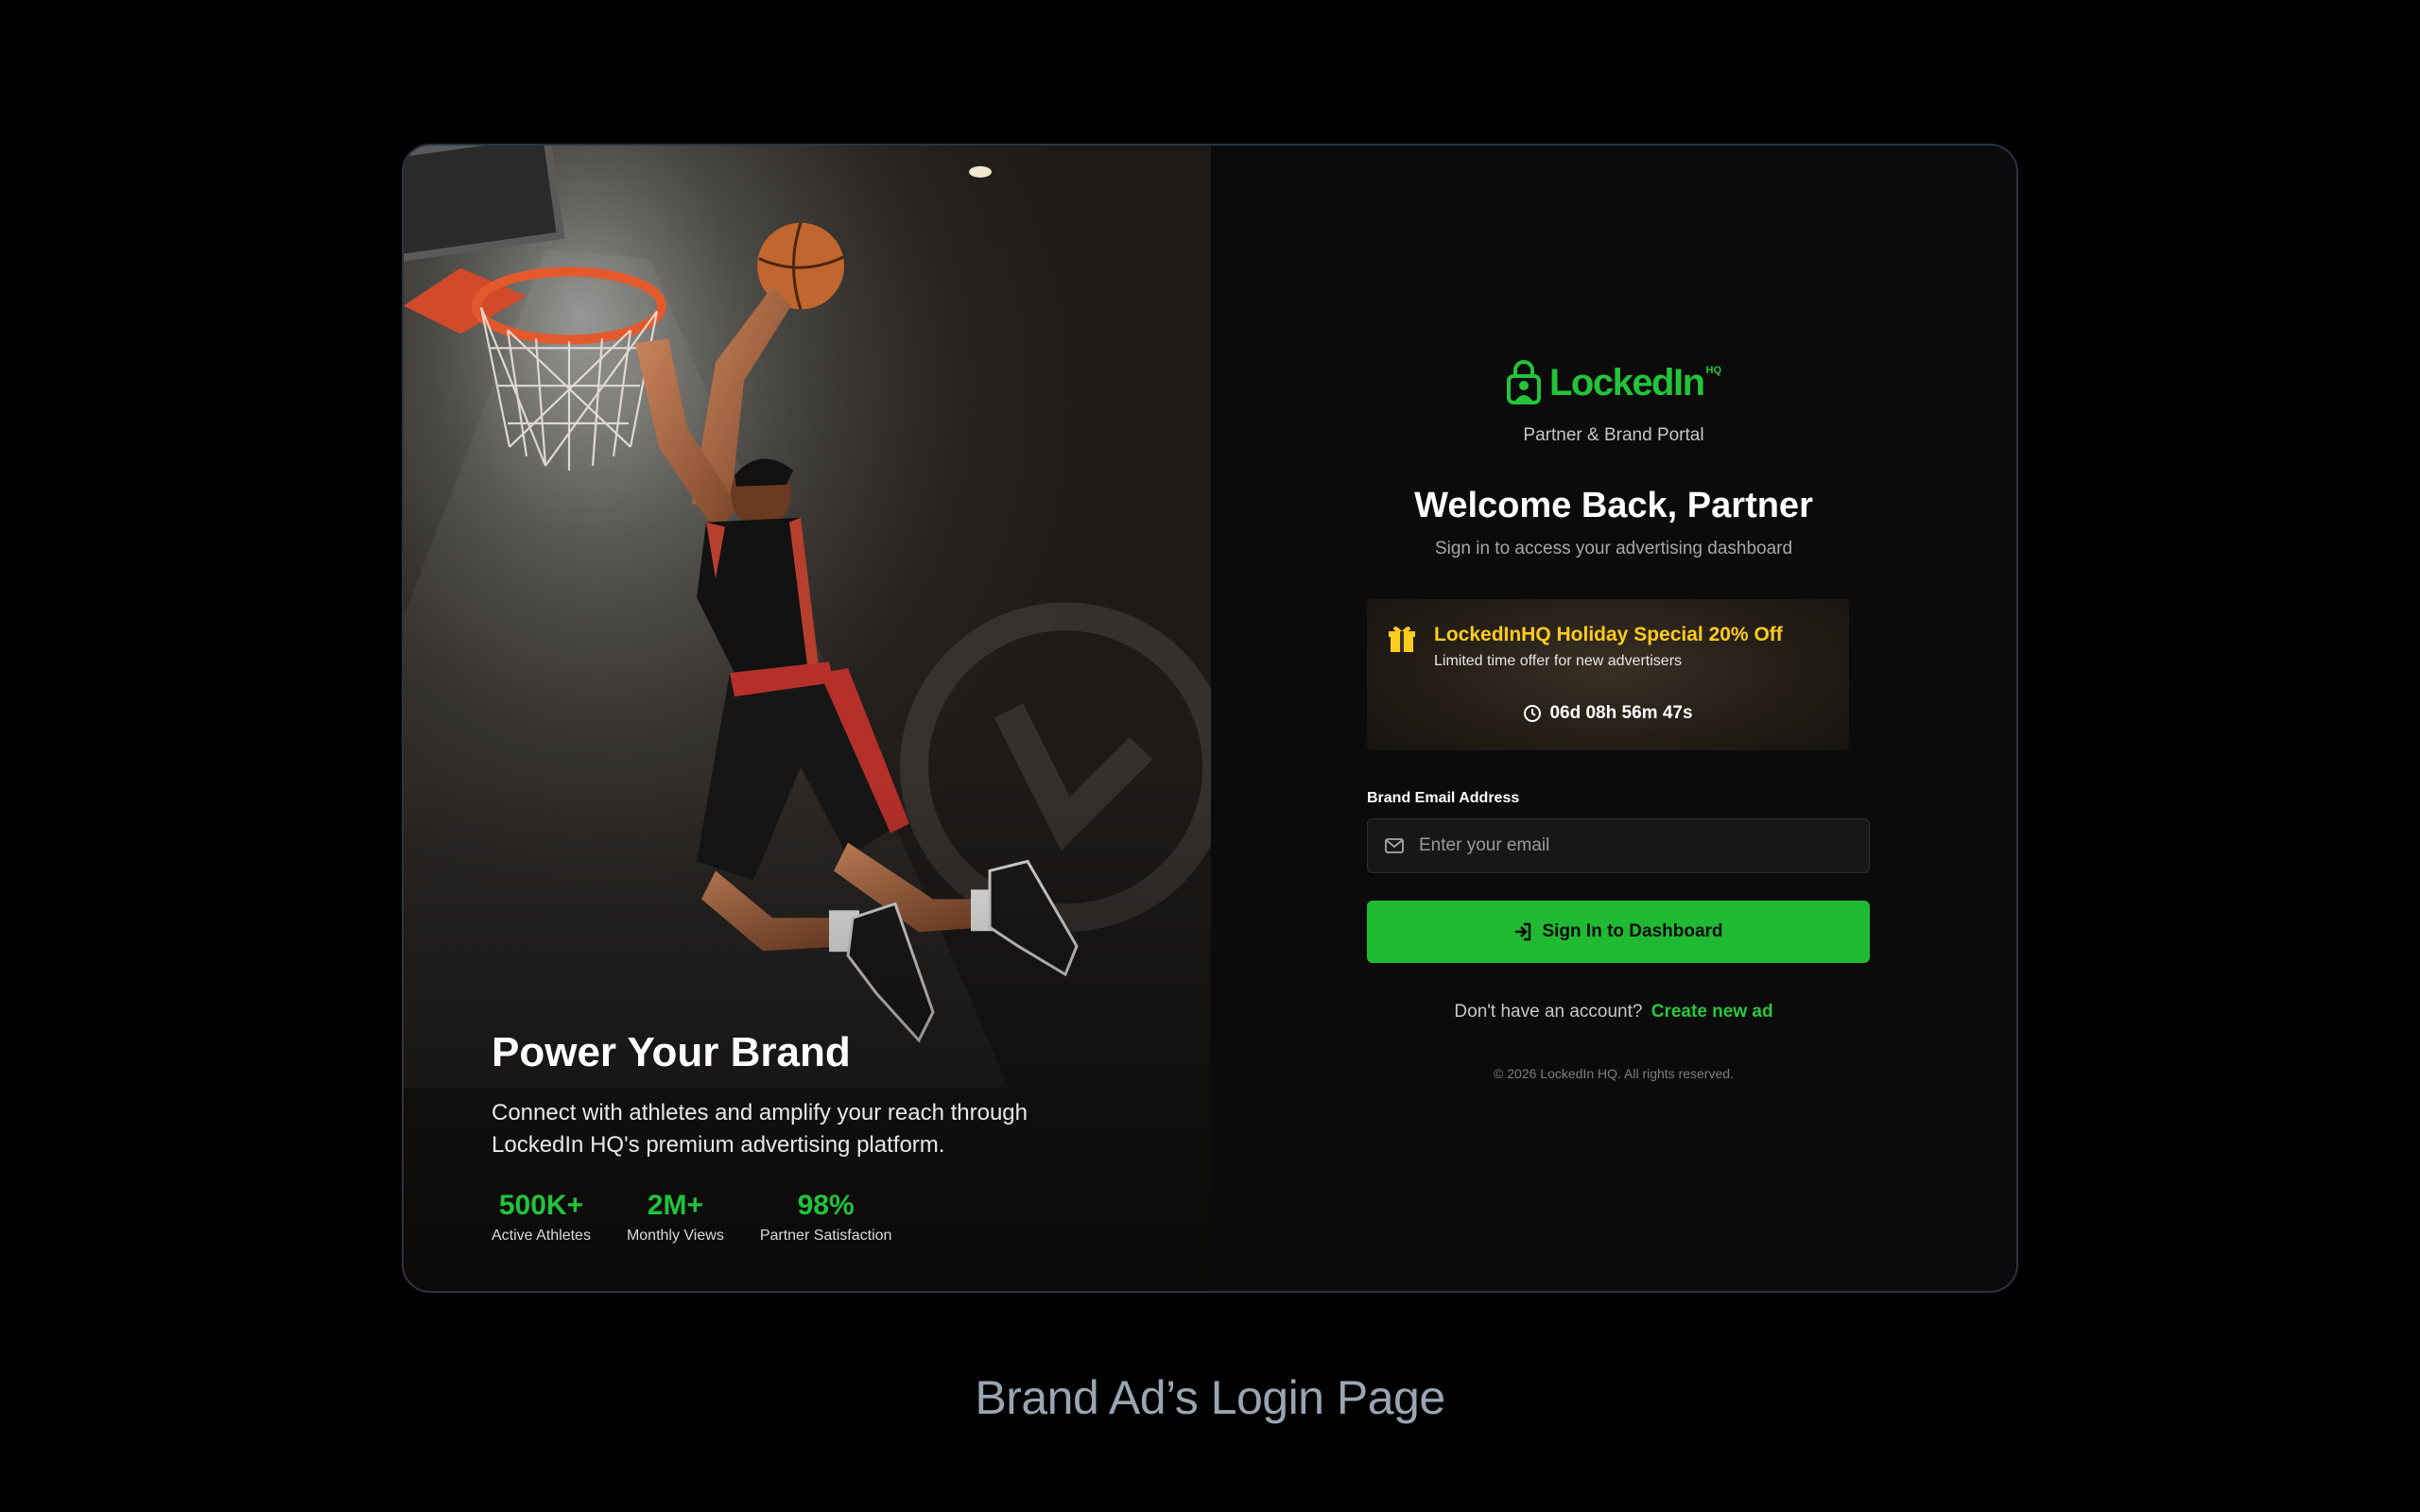 The image size is (2420, 1512). What do you see at coordinates (1626, 382) in the screenshot?
I see `logo-wordmark: LockedIn` at bounding box center [1626, 382].